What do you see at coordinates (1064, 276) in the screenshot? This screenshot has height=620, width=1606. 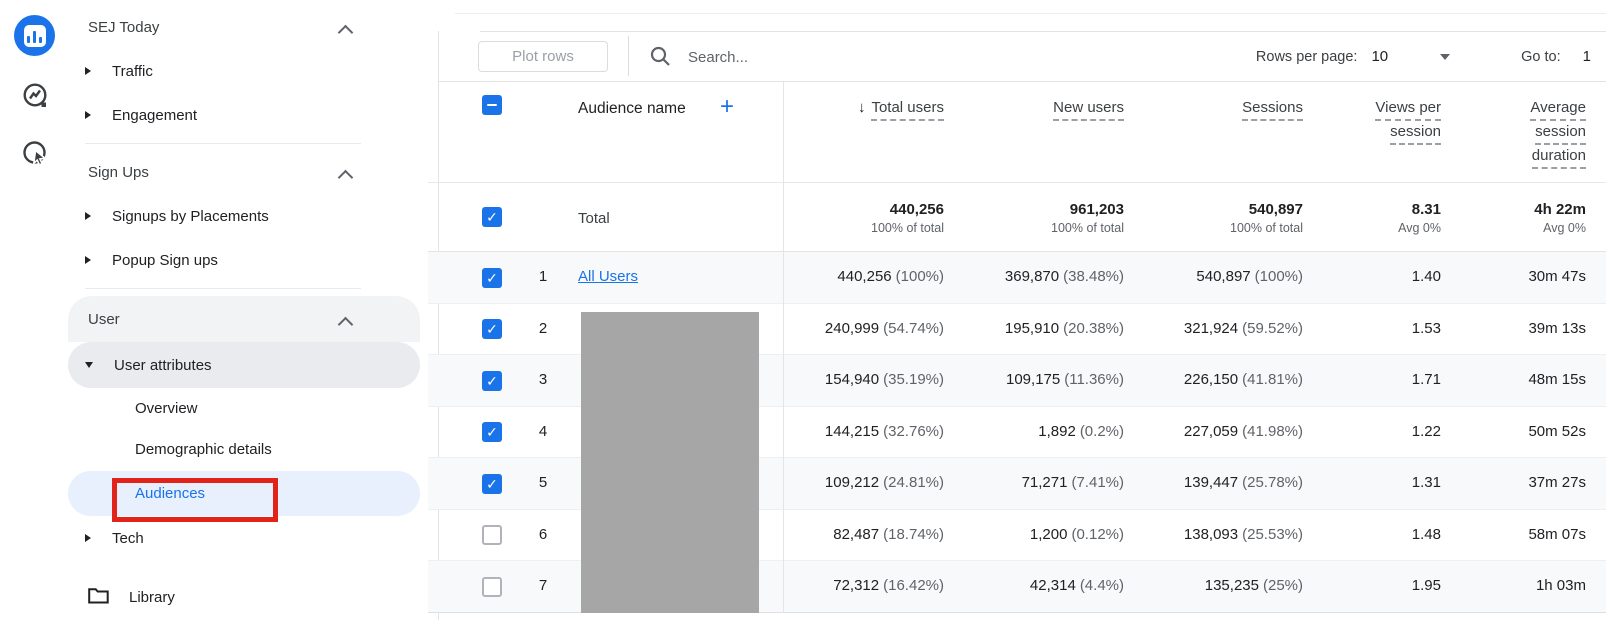 I see `metric-cell: 369,870 (38.48%)` at bounding box center [1064, 276].